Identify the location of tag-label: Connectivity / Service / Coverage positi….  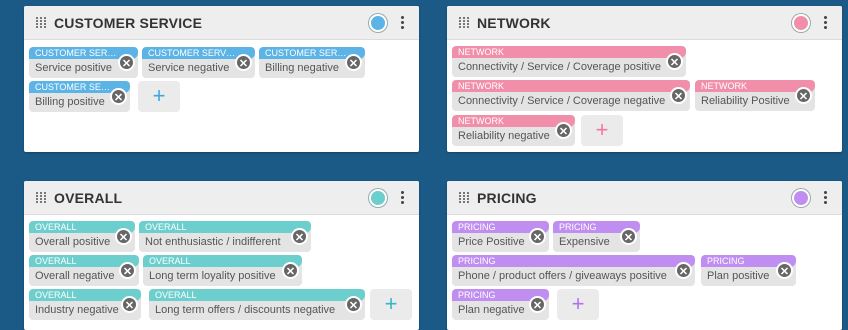
(559, 67).